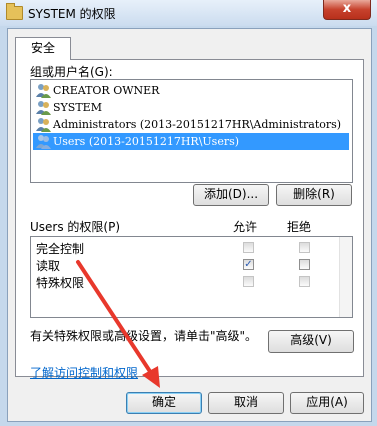  What do you see at coordinates (248, 281) in the screenshot?
I see `allow-checkbox-special` at bounding box center [248, 281].